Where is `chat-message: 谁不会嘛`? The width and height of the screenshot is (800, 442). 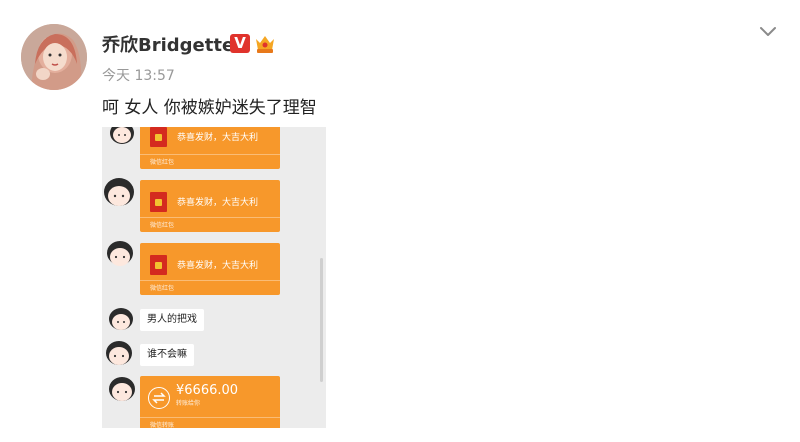 chat-message: 谁不会嘛 is located at coordinates (214, 355).